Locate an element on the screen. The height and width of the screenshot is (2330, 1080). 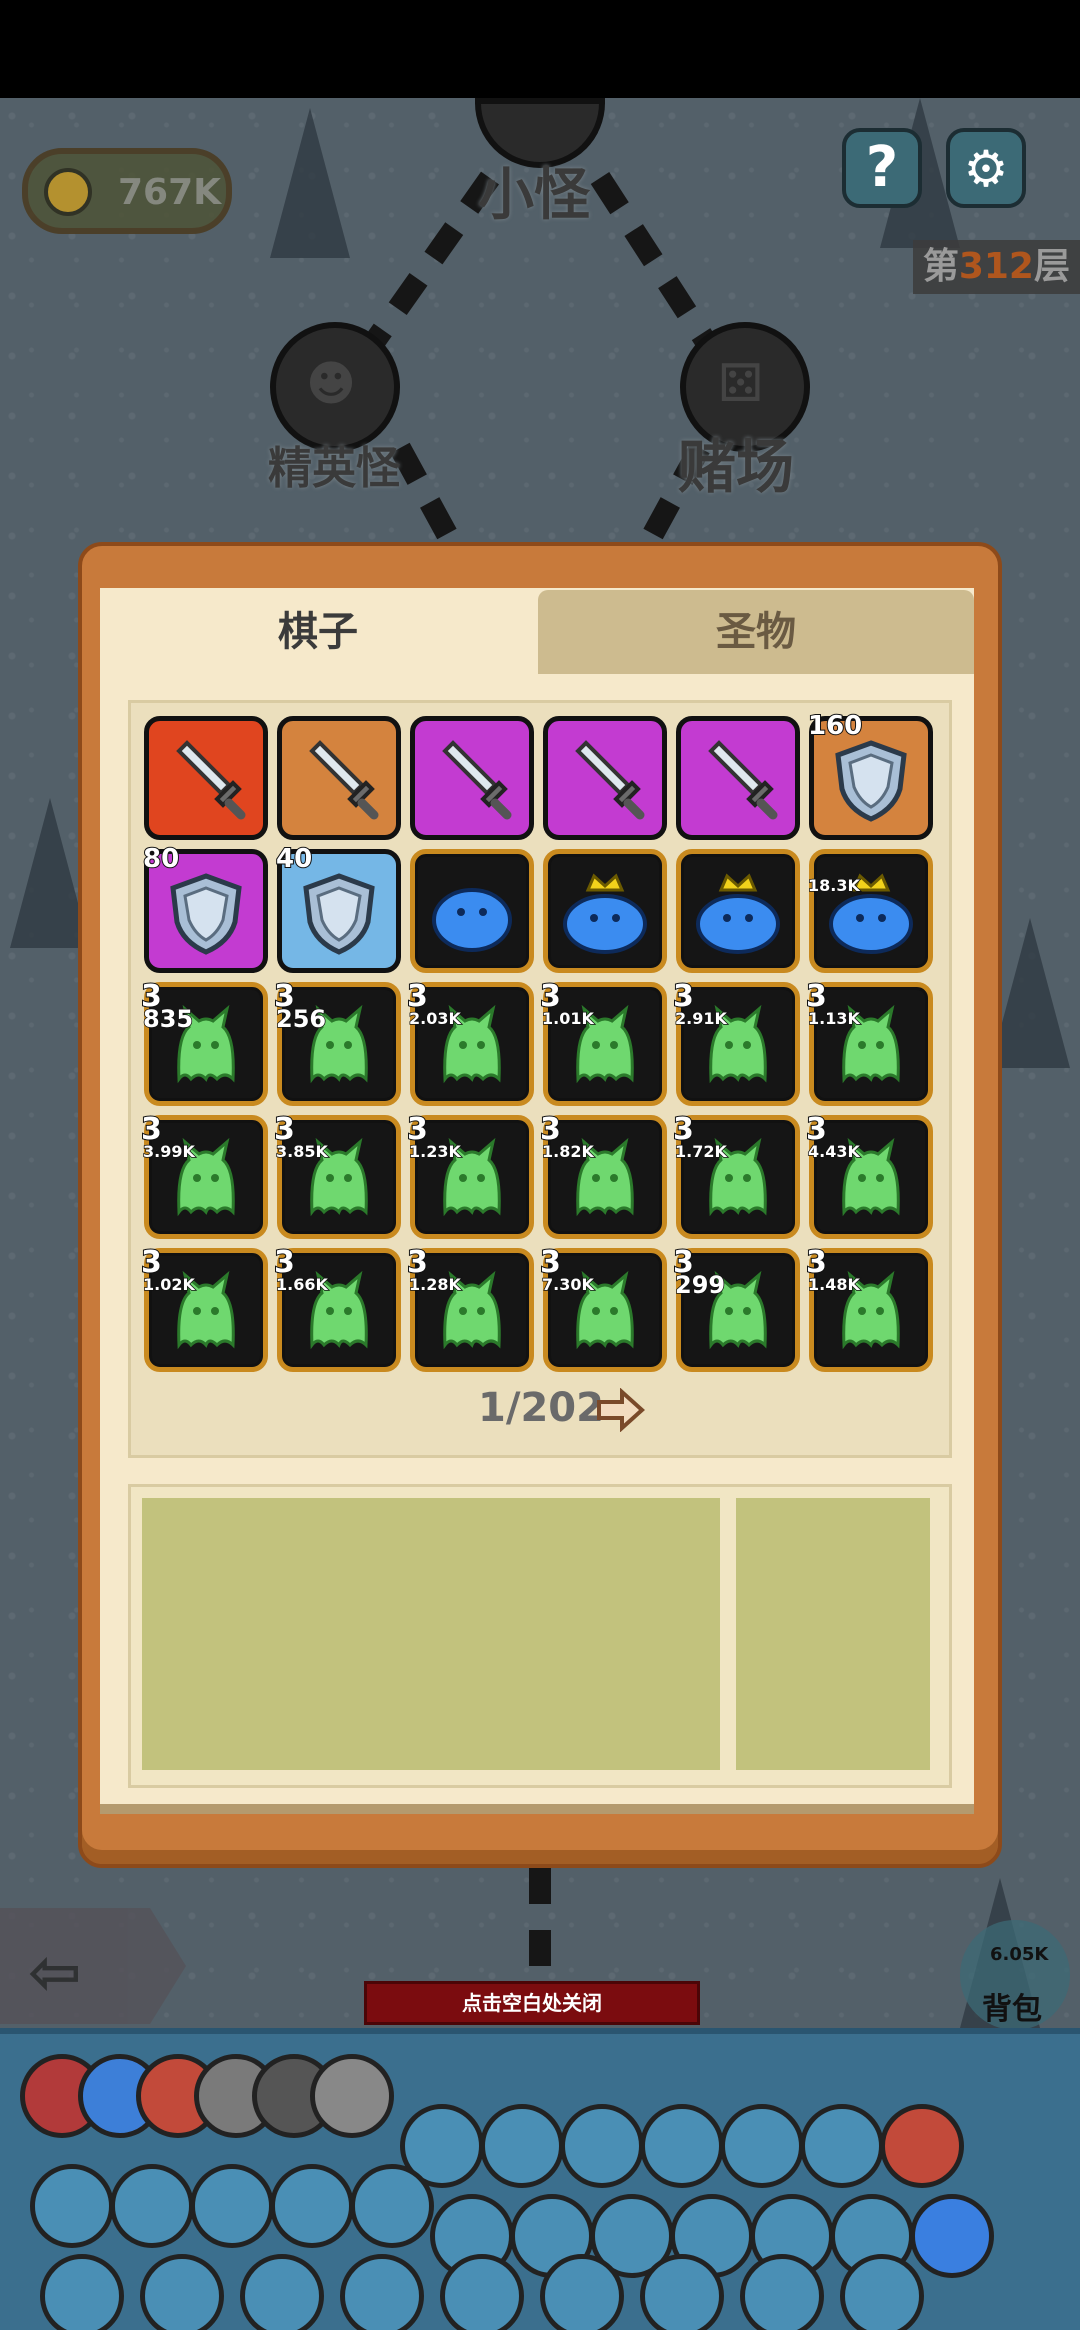
piece-ghost: 3 1.82K is located at coordinates (603, 1175).